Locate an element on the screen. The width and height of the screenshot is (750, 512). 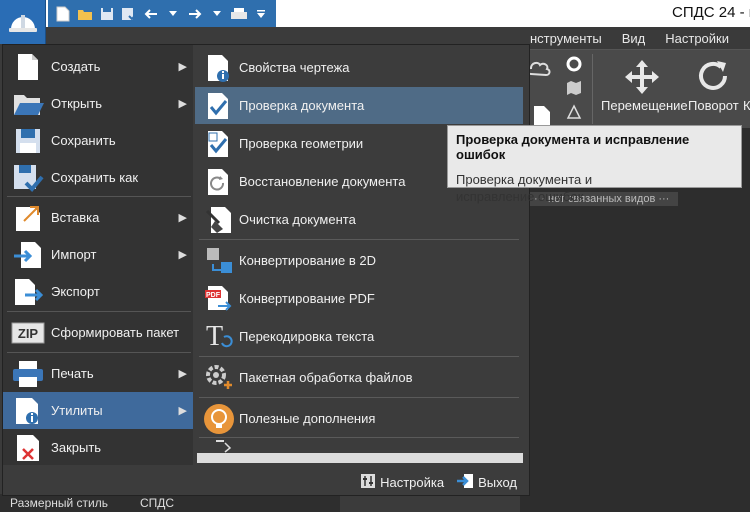
menu-item-save-as: Сохранить как is located at coordinates (98, 177).